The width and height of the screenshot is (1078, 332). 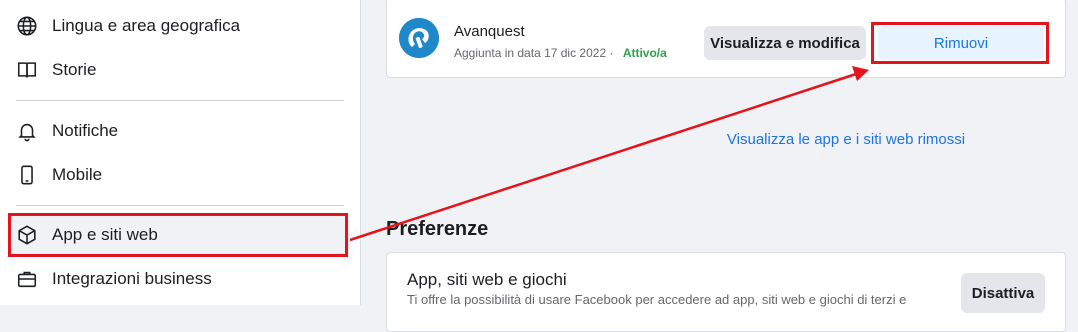 What do you see at coordinates (105, 234) in the screenshot?
I see `sidebar-item-label: App e siti web` at bounding box center [105, 234].